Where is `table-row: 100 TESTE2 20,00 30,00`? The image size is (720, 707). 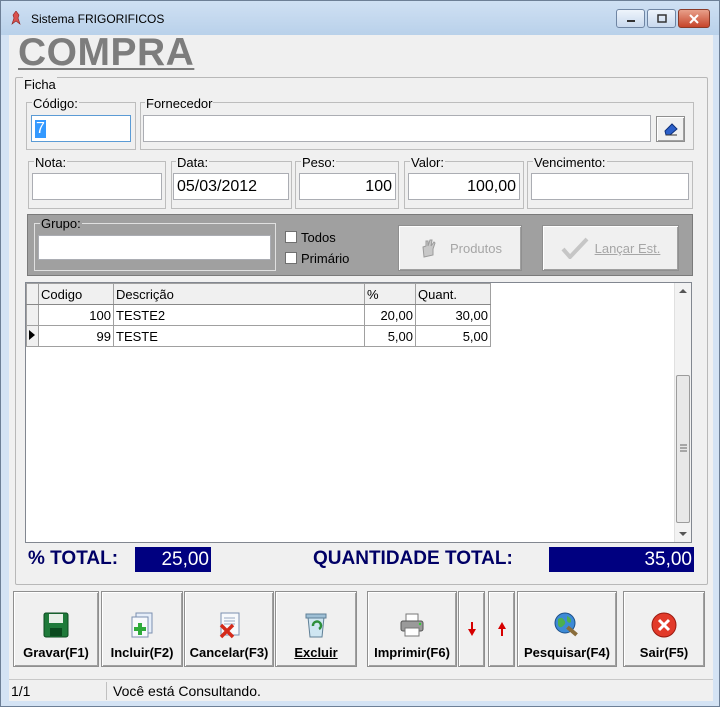
table-row: 100 TESTE2 20,00 30,00 is located at coordinates (258, 315).